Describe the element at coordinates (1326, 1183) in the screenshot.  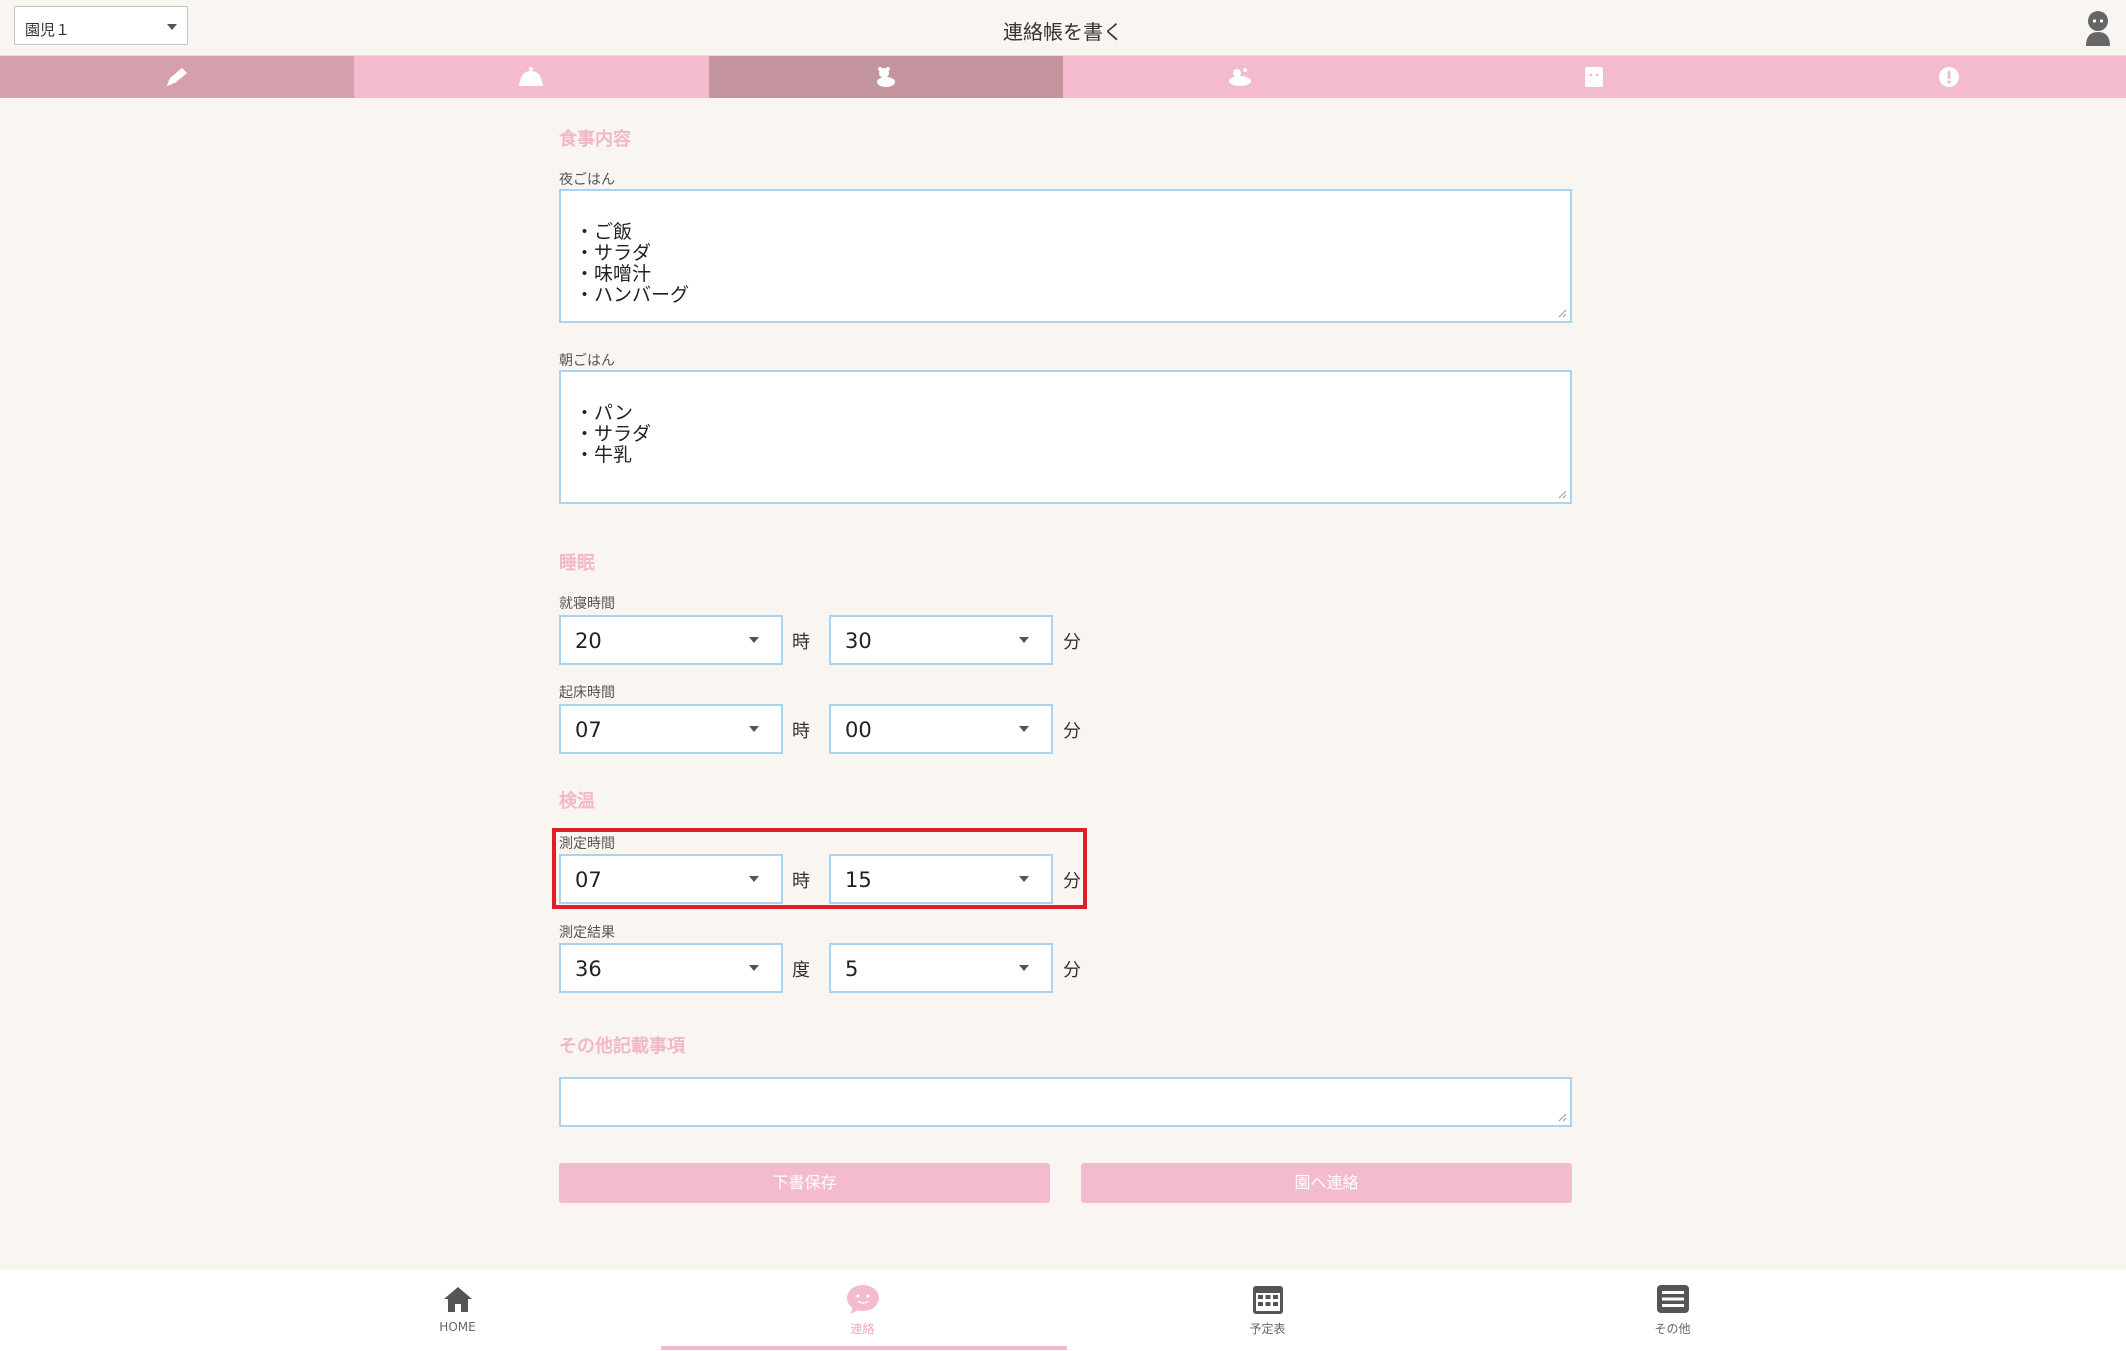
I see `send-to-school-button: 園へ連絡` at that location.